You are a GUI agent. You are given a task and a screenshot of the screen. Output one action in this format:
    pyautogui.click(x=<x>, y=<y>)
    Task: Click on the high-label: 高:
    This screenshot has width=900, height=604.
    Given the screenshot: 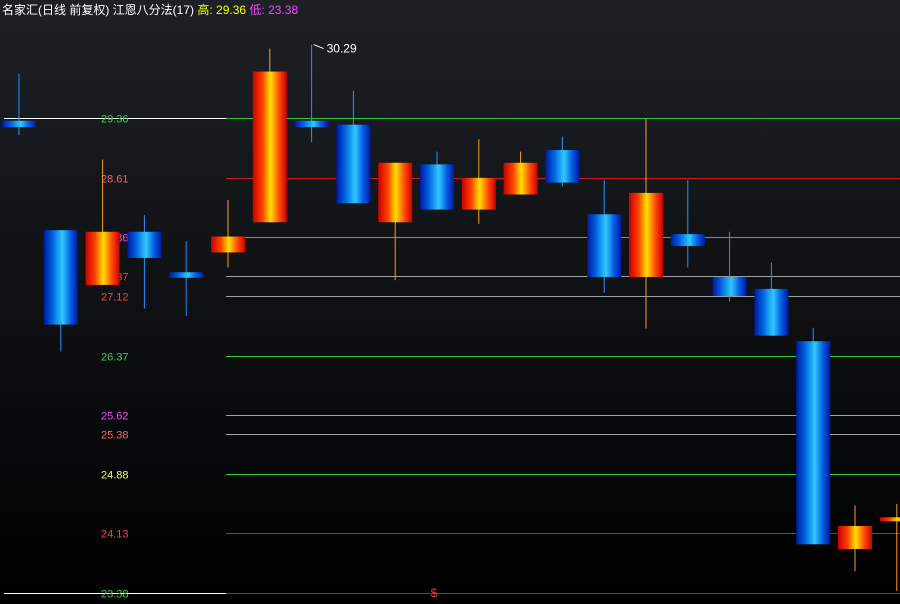 What is the action you would take?
    pyautogui.click(x=205, y=10)
    